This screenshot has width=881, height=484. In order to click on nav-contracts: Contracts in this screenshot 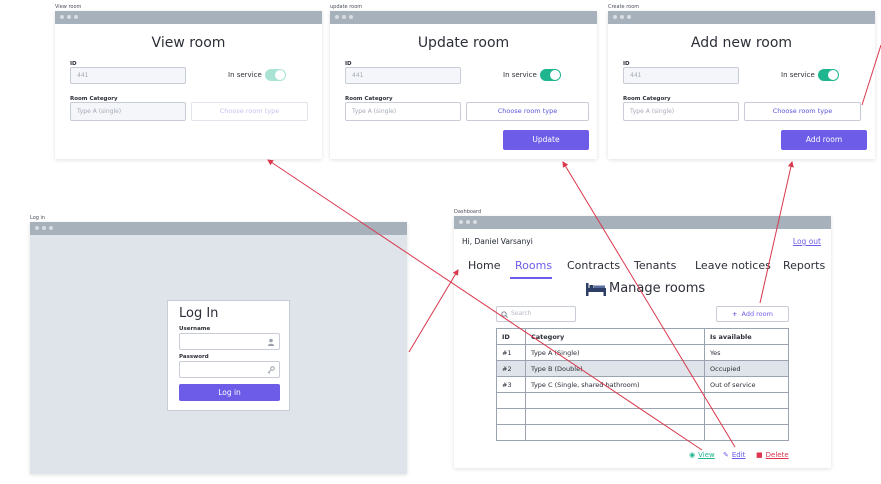, I will do `click(593, 265)`.